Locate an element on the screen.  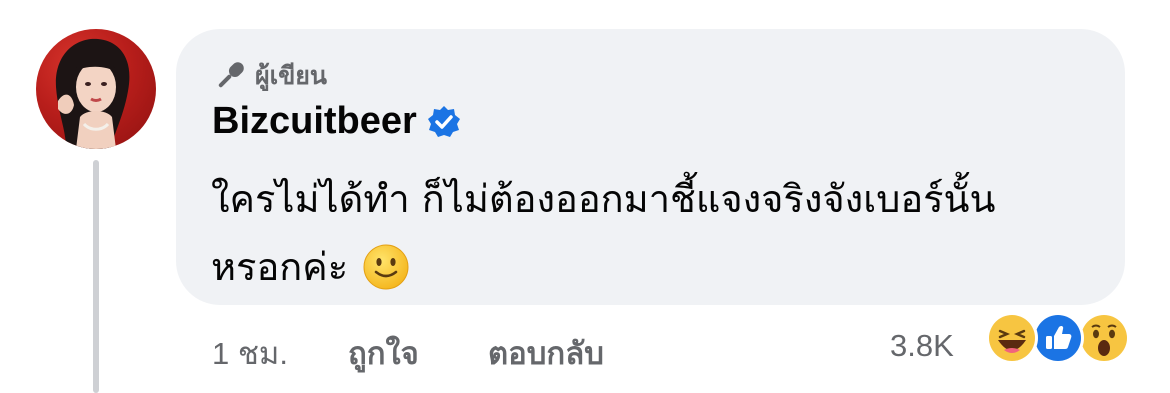
author-badge-label: ผู้เขียน is located at coordinates (291, 75).